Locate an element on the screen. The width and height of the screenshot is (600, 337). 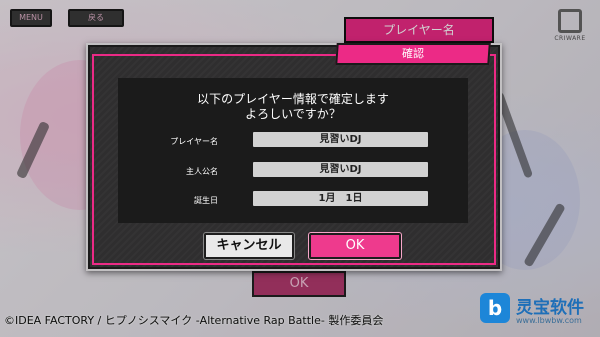
confirm-message-line1: 以下のプレイヤー情報で確定します is located at coordinates (293, 99).